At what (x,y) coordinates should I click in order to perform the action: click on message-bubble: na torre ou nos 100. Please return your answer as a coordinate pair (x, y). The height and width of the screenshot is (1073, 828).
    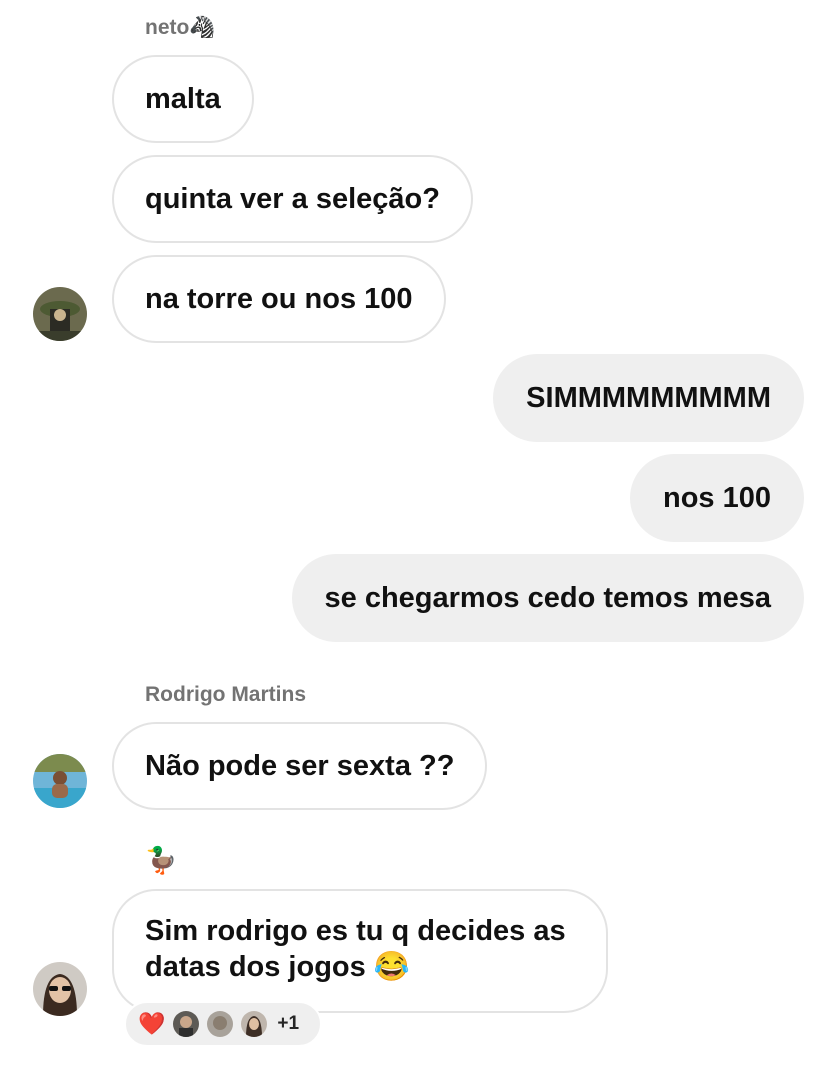
    Looking at the image, I should click on (279, 299).